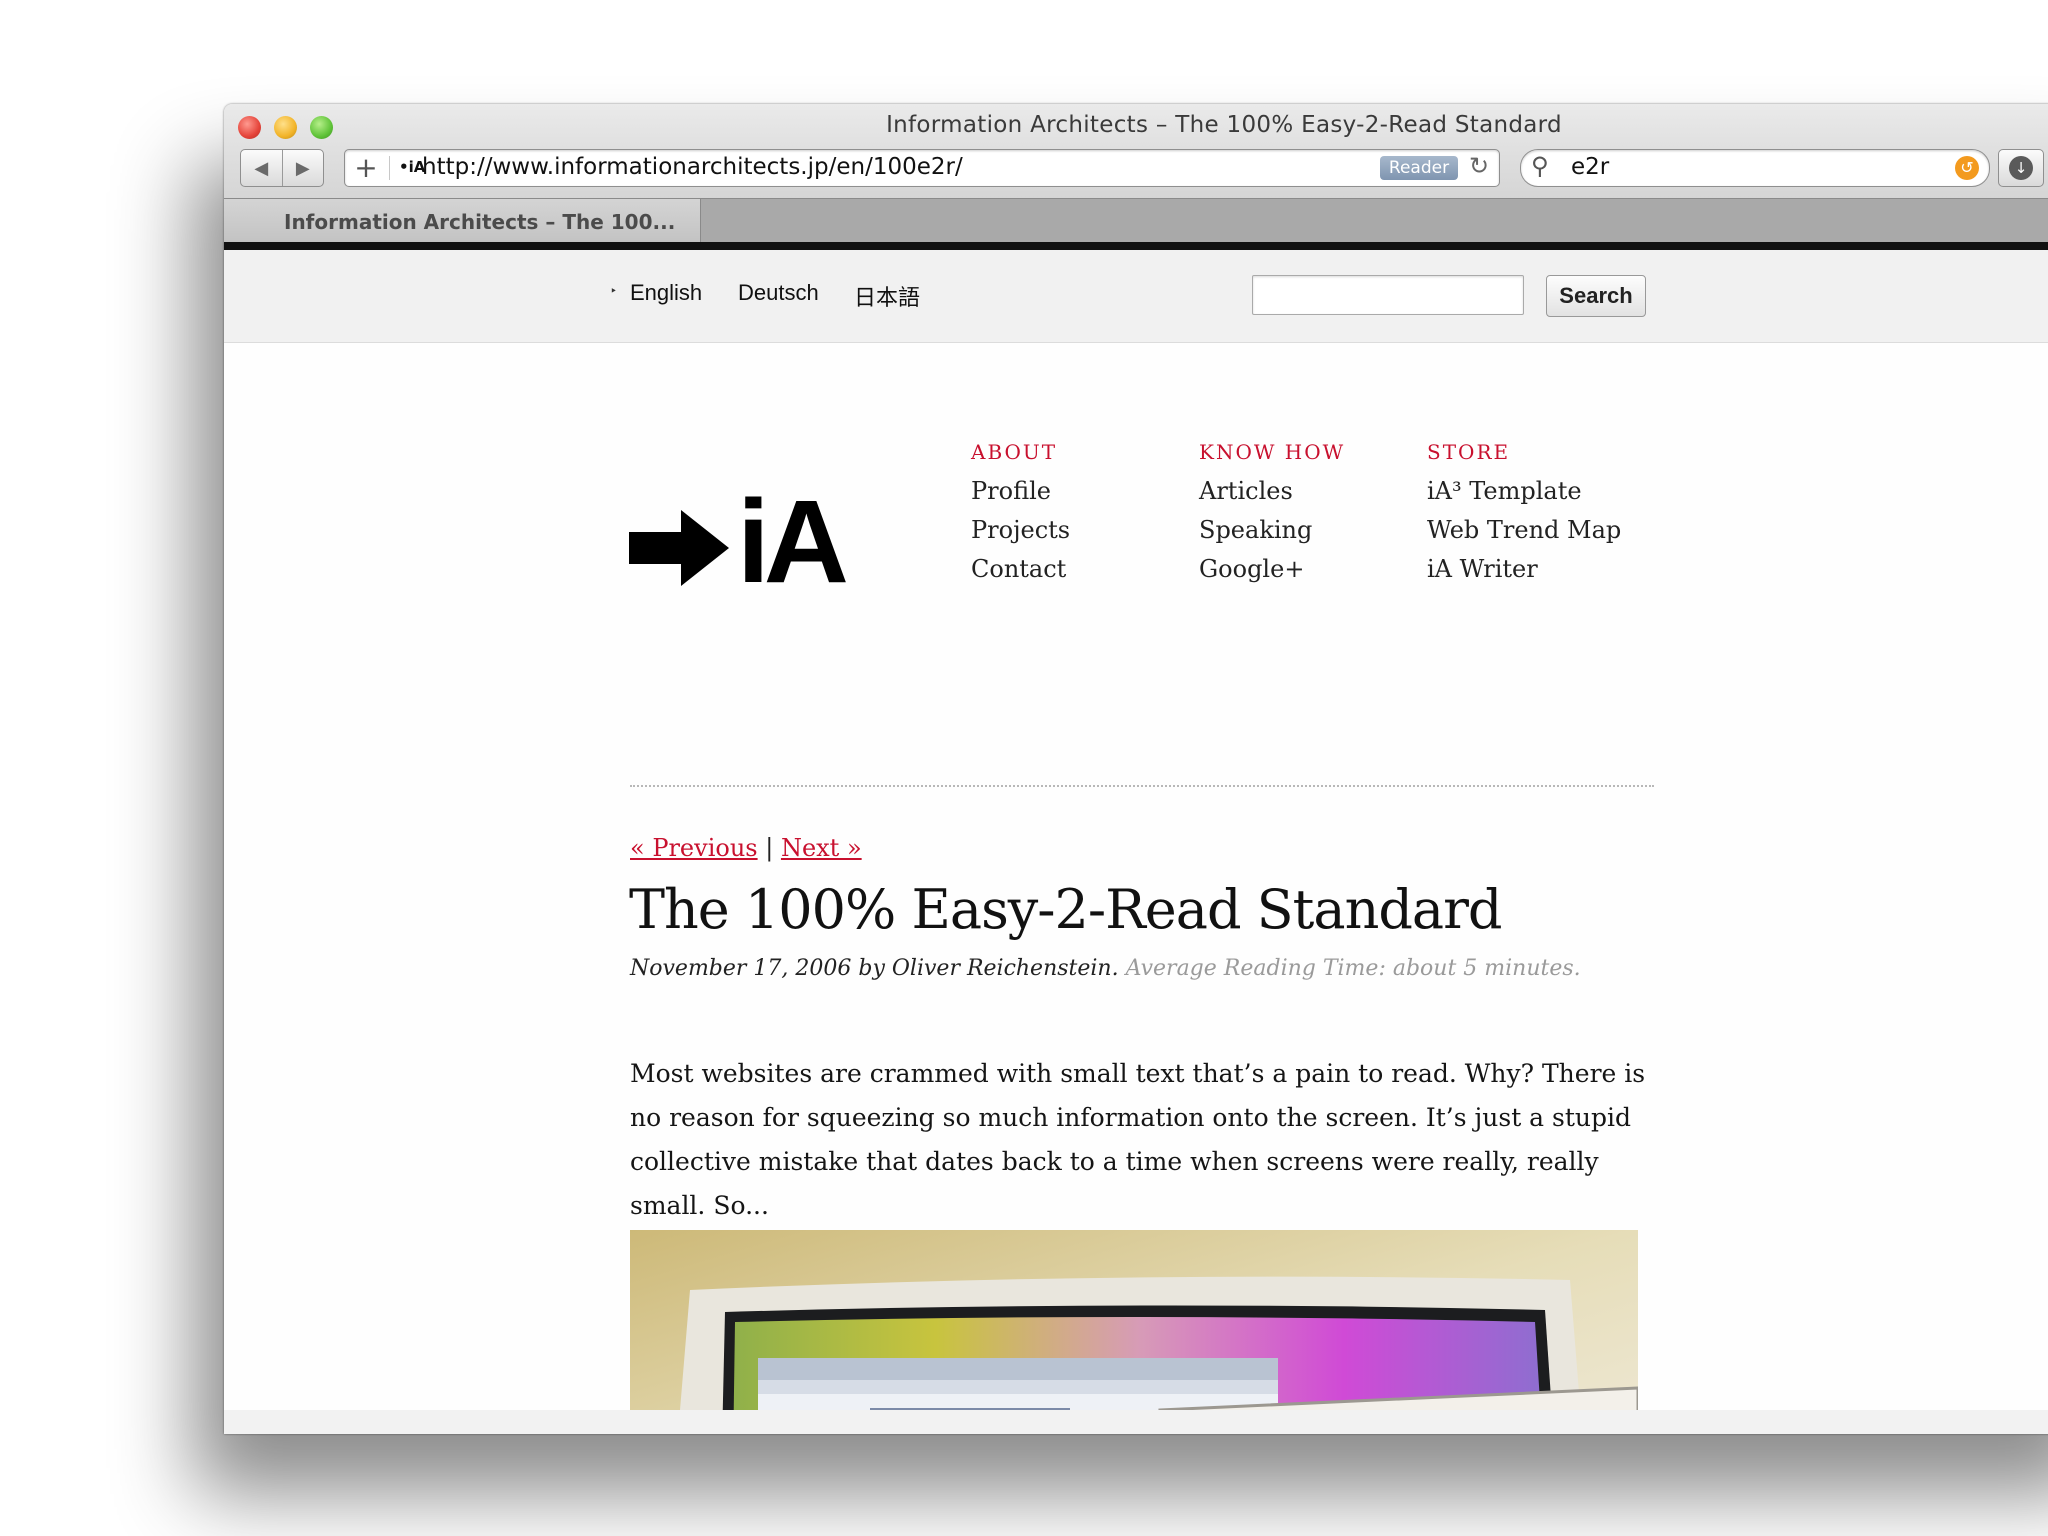 Image resolution: width=2048 pixels, height=1536 pixels. Describe the element at coordinates (778, 293) in the screenshot. I see `language-deutsch: Deutsch` at that location.